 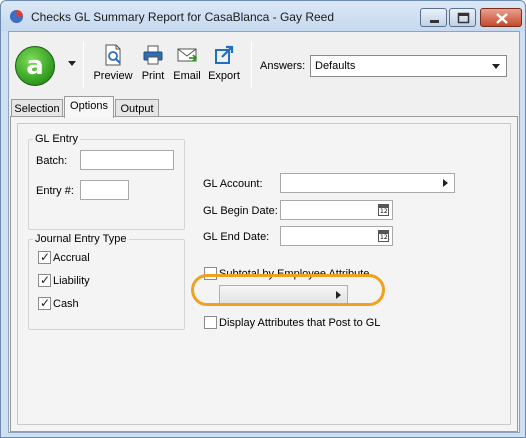 What do you see at coordinates (153, 67) in the screenshot?
I see `print-button: Print` at bounding box center [153, 67].